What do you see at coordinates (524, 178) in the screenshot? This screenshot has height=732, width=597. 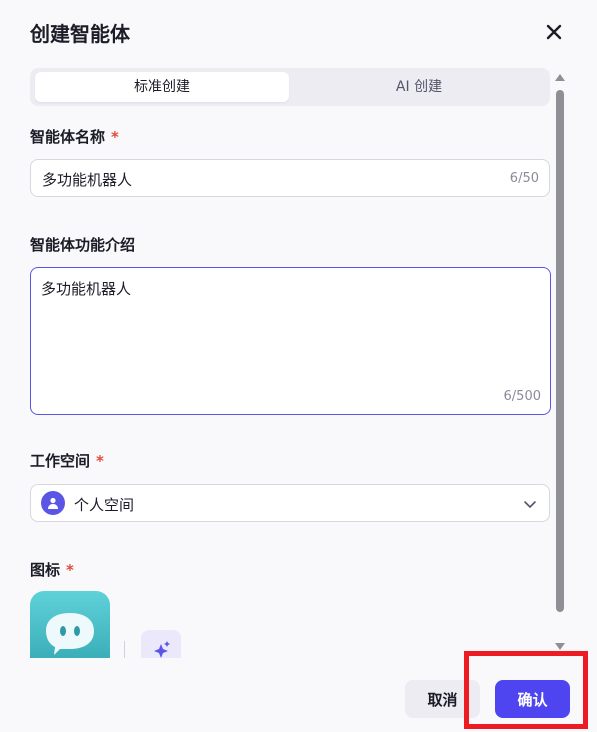 I see `name-char-counter: 6/50` at bounding box center [524, 178].